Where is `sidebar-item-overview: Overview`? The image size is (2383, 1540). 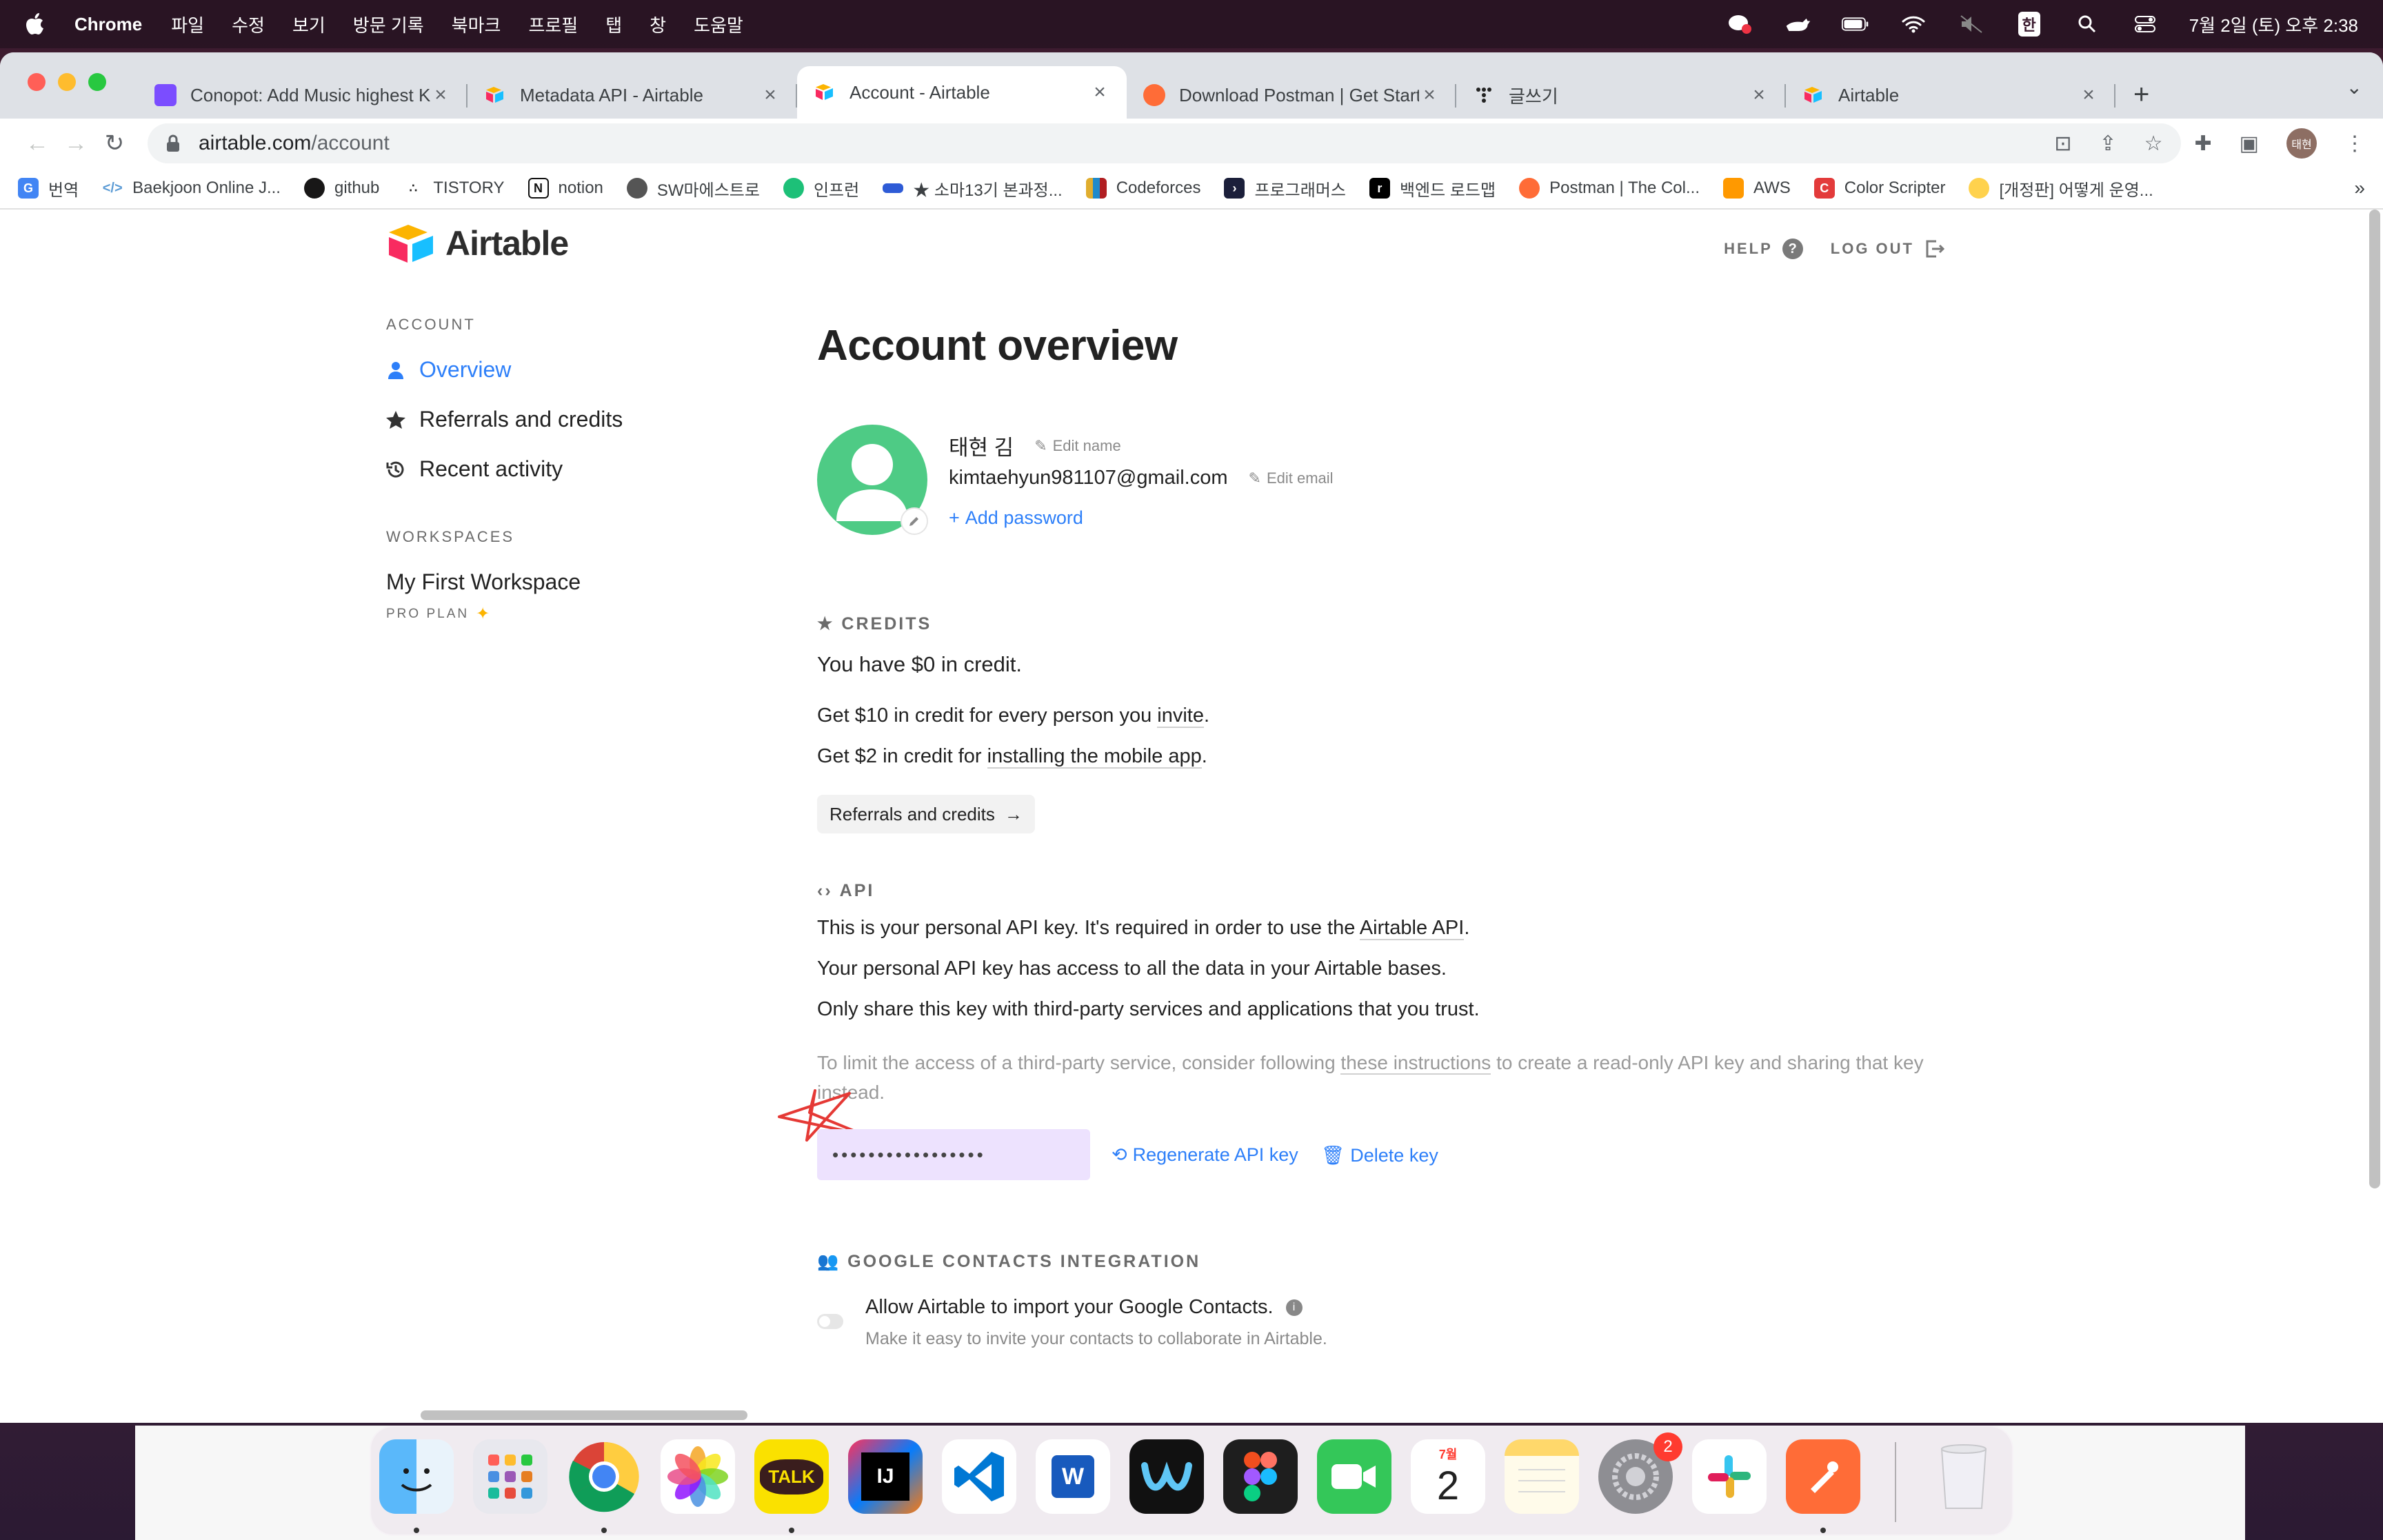
sidebar-item-overview: Overview is located at coordinates (448, 370).